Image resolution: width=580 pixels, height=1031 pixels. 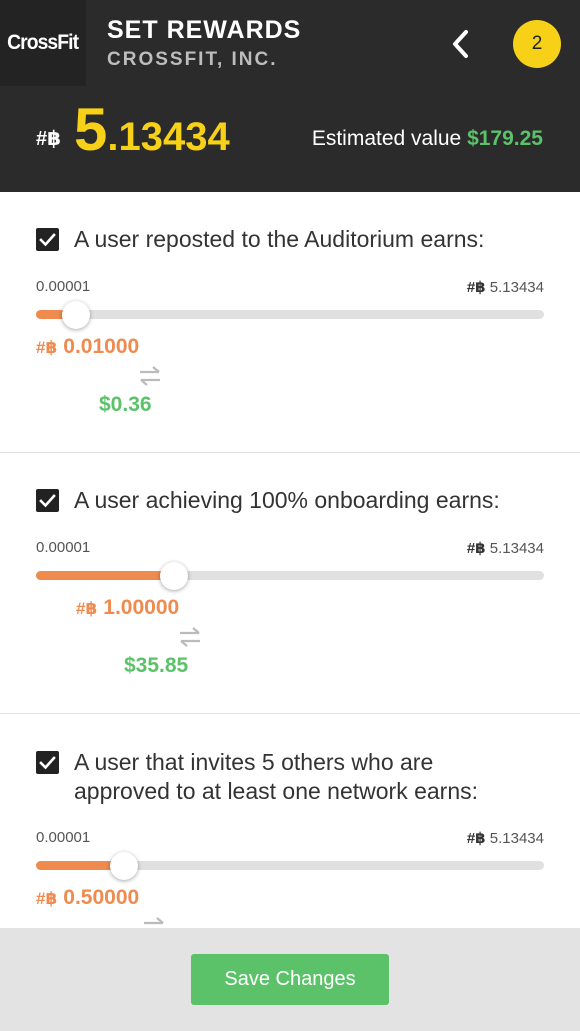 What do you see at coordinates (101, 346) in the screenshot?
I see `reward-amount-value: 0.01000` at bounding box center [101, 346].